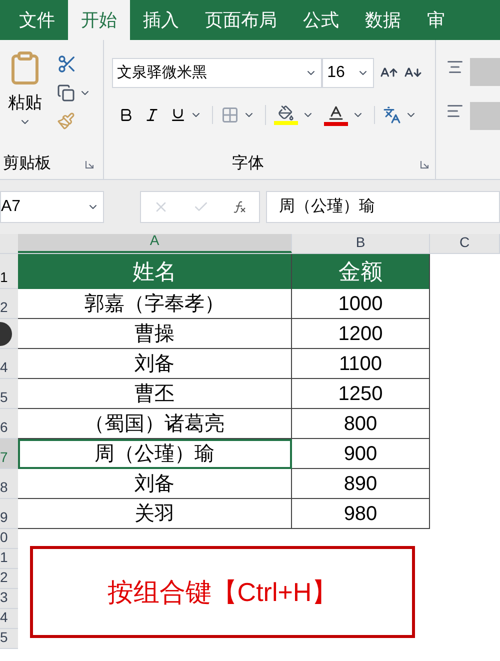 The width and height of the screenshot is (500, 661). I want to click on table-cell: （蜀国）诸葛亮, so click(155, 424).